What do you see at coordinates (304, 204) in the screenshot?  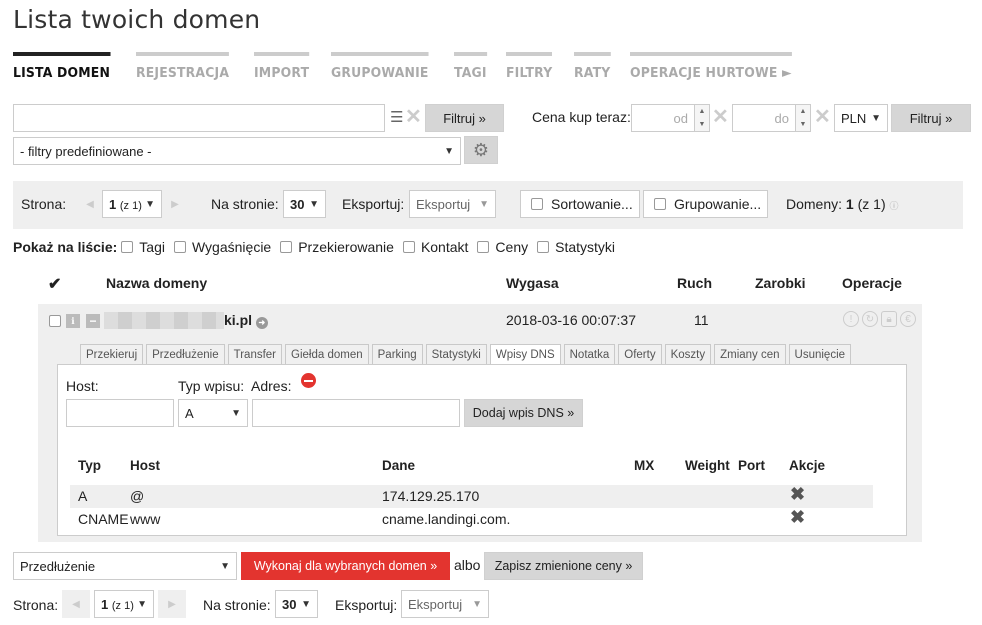 I see `per-page-select: 30 ▼` at bounding box center [304, 204].